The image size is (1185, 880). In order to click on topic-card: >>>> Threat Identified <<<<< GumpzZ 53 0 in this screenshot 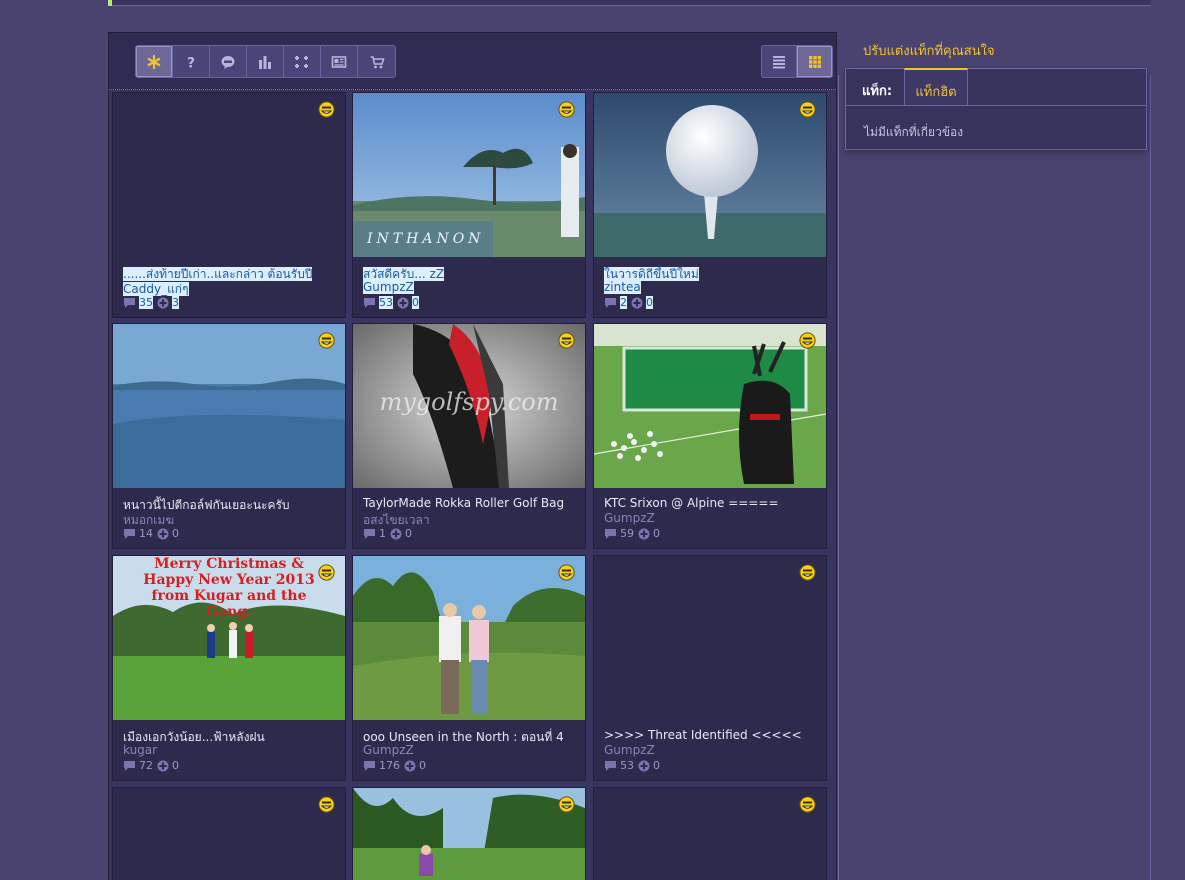, I will do `click(710, 668)`.